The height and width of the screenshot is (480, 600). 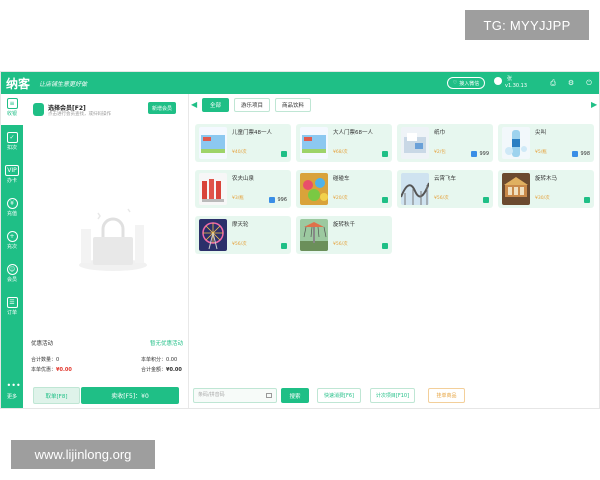 I want to click on quick-consume-button: 快速消费[F6], so click(x=339, y=395).